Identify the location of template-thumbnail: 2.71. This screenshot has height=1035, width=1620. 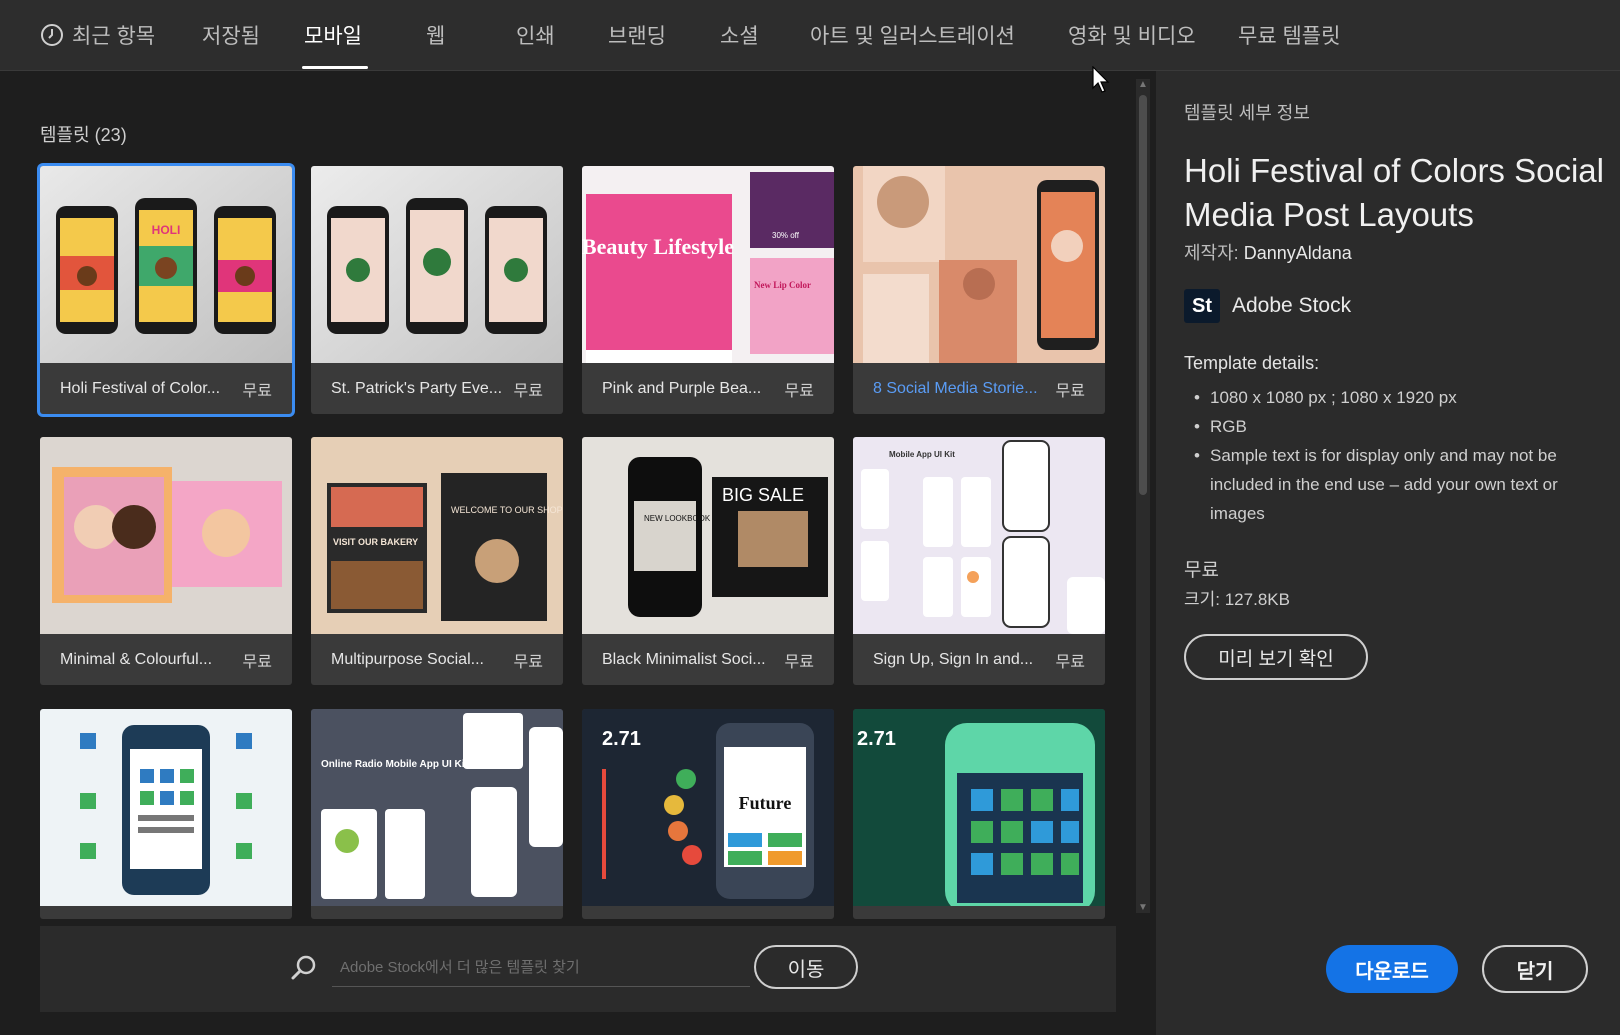
(979, 807).